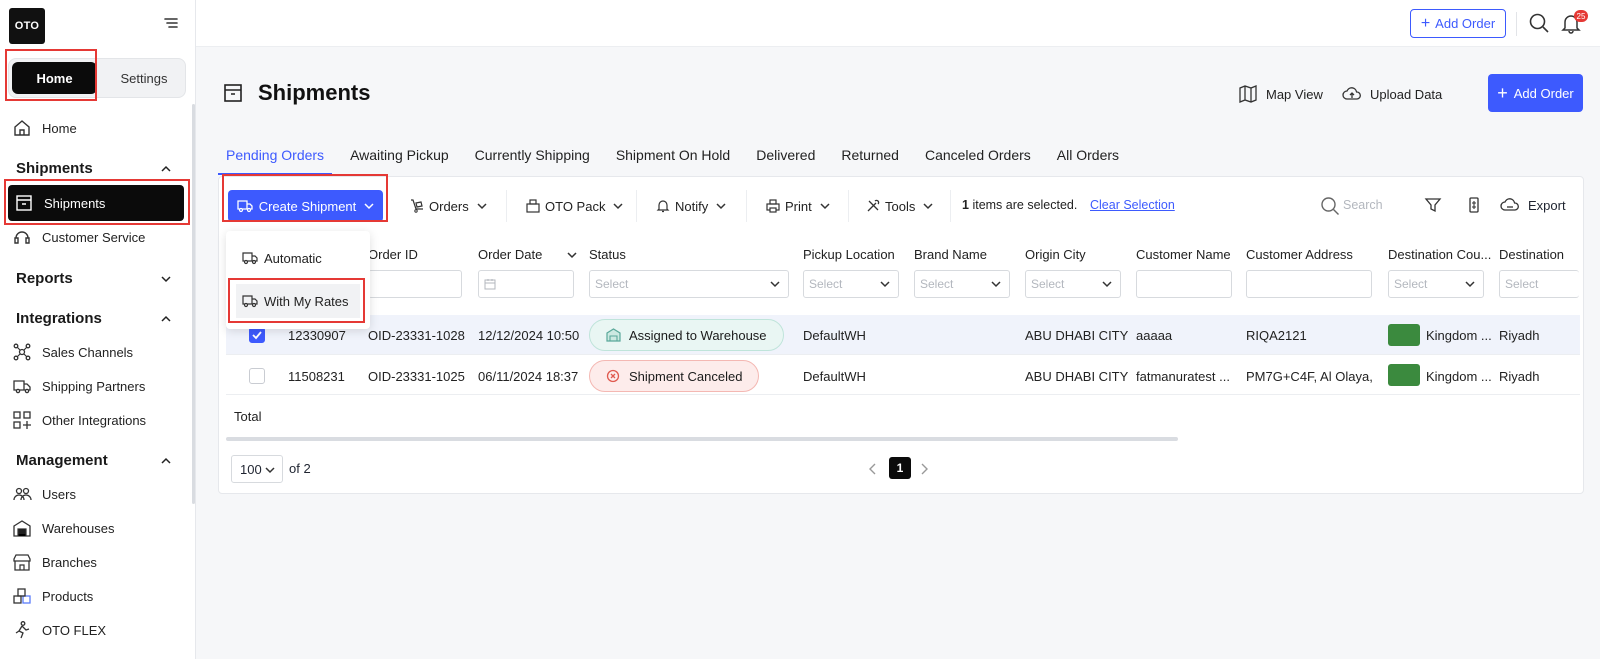 Image resolution: width=1600 pixels, height=659 pixels. I want to click on destination-city-filter: Select, so click(1539, 284).